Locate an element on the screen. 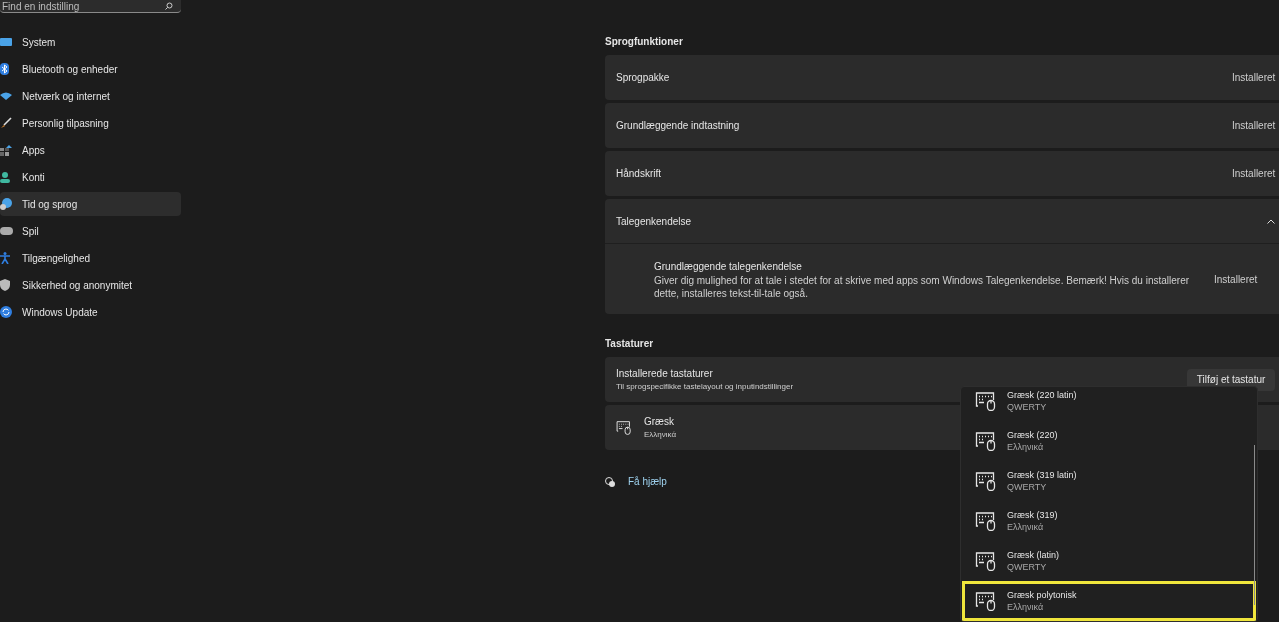 This screenshot has width=1279, height=622. sidebar-item: Netværk og internet is located at coordinates (90, 96).